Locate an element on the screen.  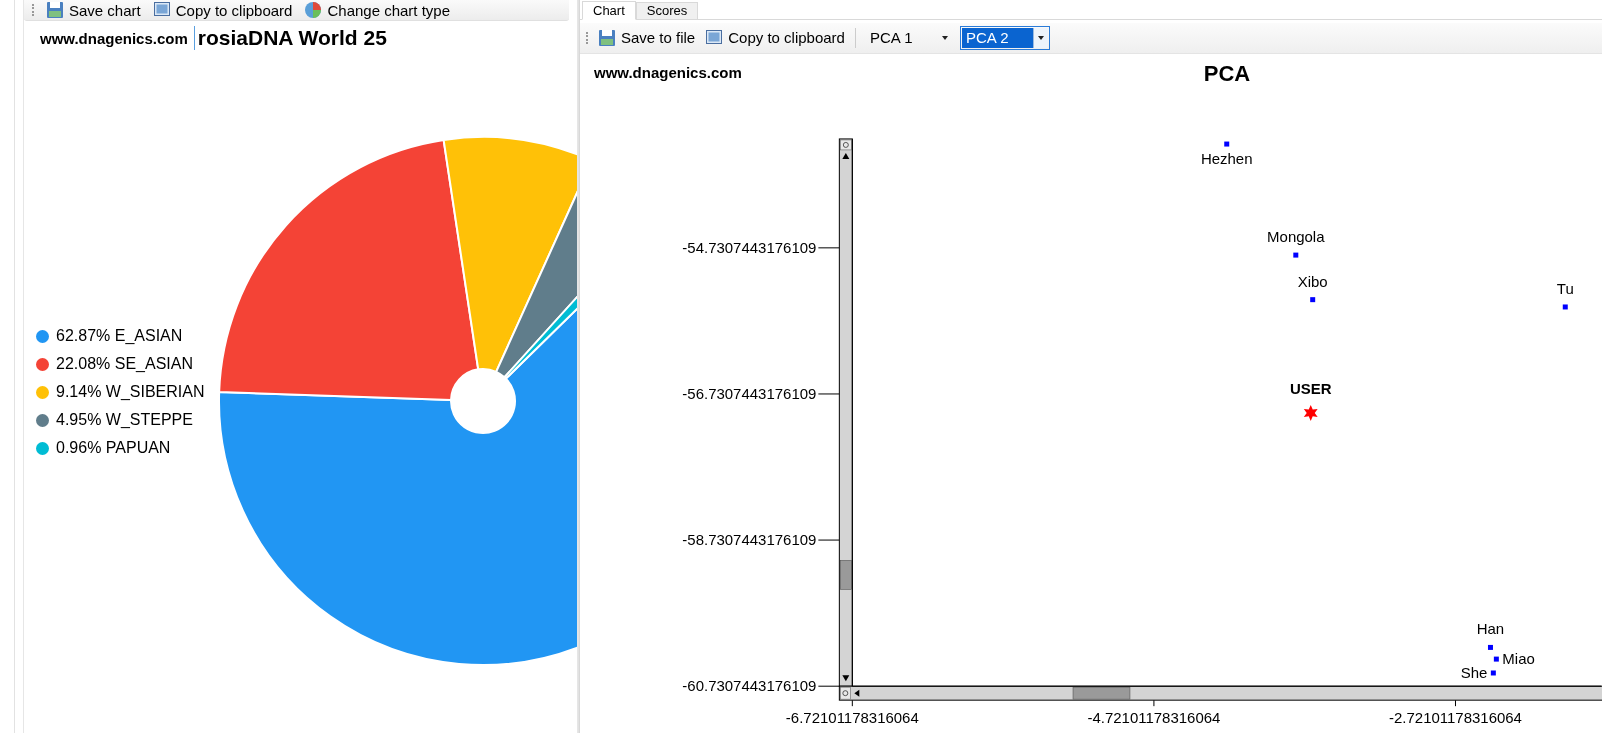
point-label: Mongola is located at coordinates (1296, 236).